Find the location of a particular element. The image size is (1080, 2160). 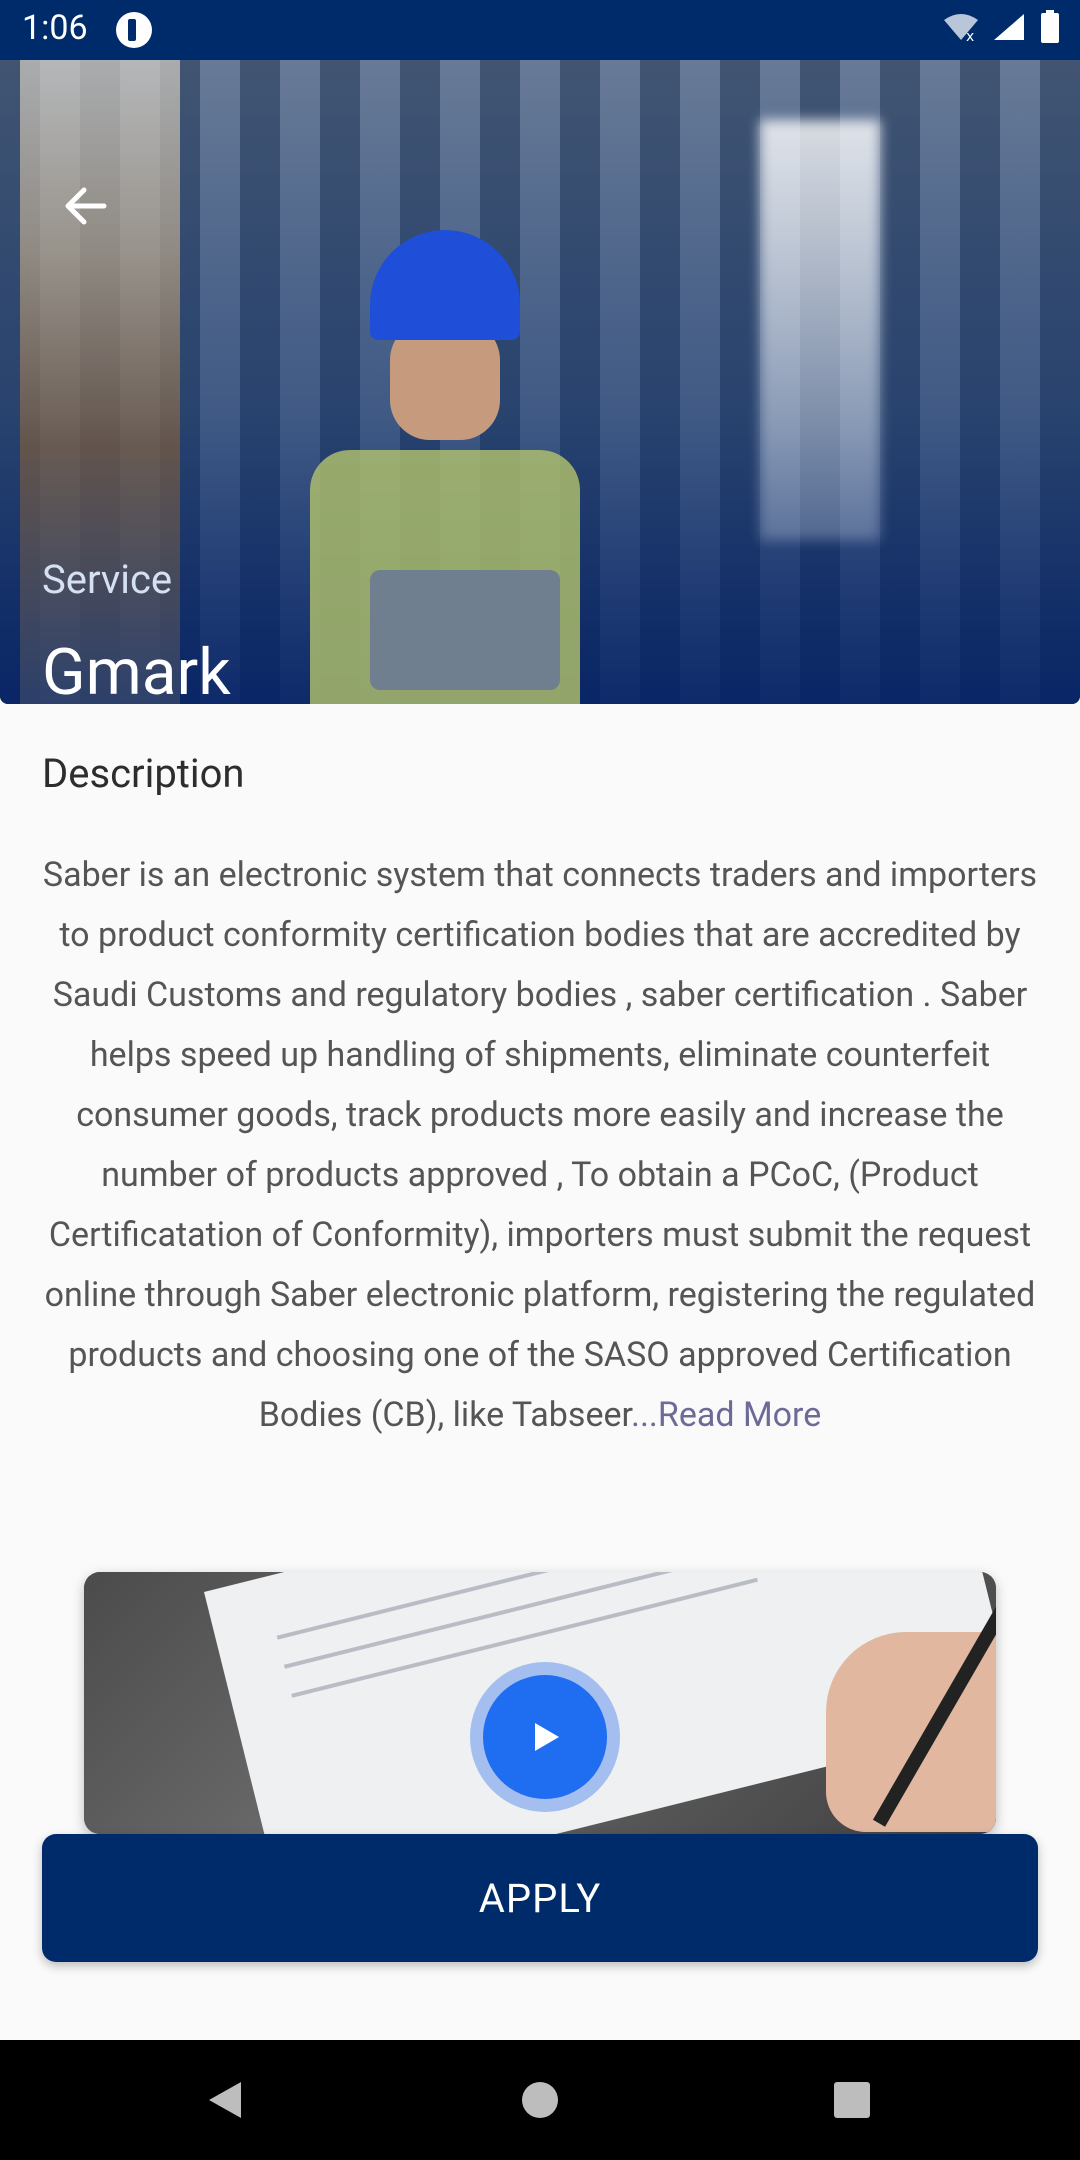

back-button is located at coordinates (86, 206).